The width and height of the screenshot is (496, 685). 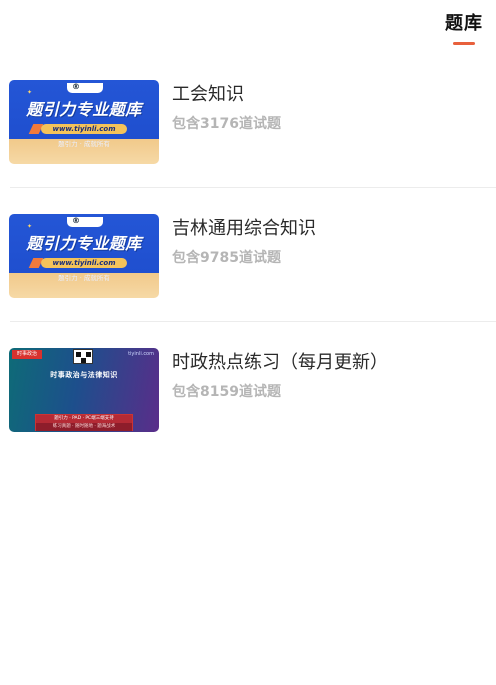 I want to click on tab-question-bank: 题库, so click(x=464, y=28).